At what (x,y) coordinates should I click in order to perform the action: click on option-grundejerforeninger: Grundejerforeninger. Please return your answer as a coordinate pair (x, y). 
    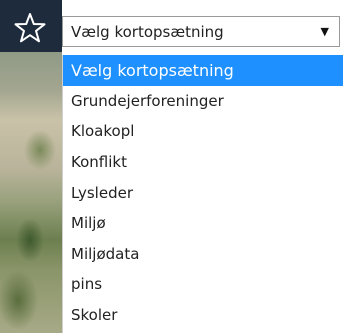
    Looking at the image, I should click on (203, 101).